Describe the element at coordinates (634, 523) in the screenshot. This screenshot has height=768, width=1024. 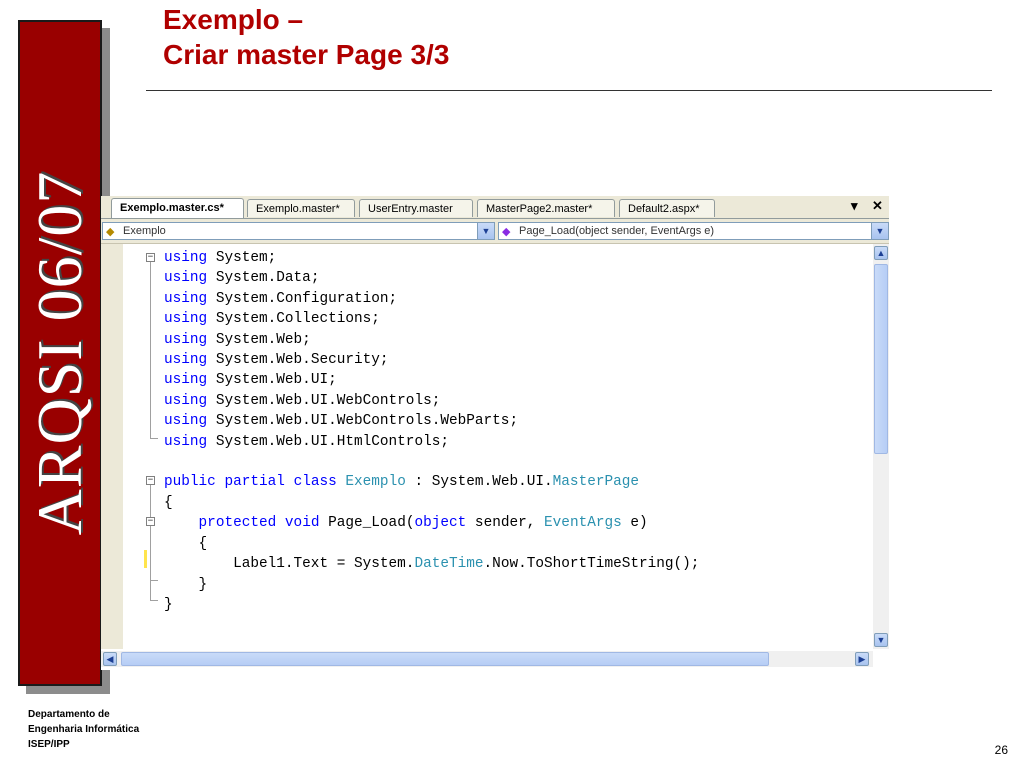
I see `code-token: e)` at that location.